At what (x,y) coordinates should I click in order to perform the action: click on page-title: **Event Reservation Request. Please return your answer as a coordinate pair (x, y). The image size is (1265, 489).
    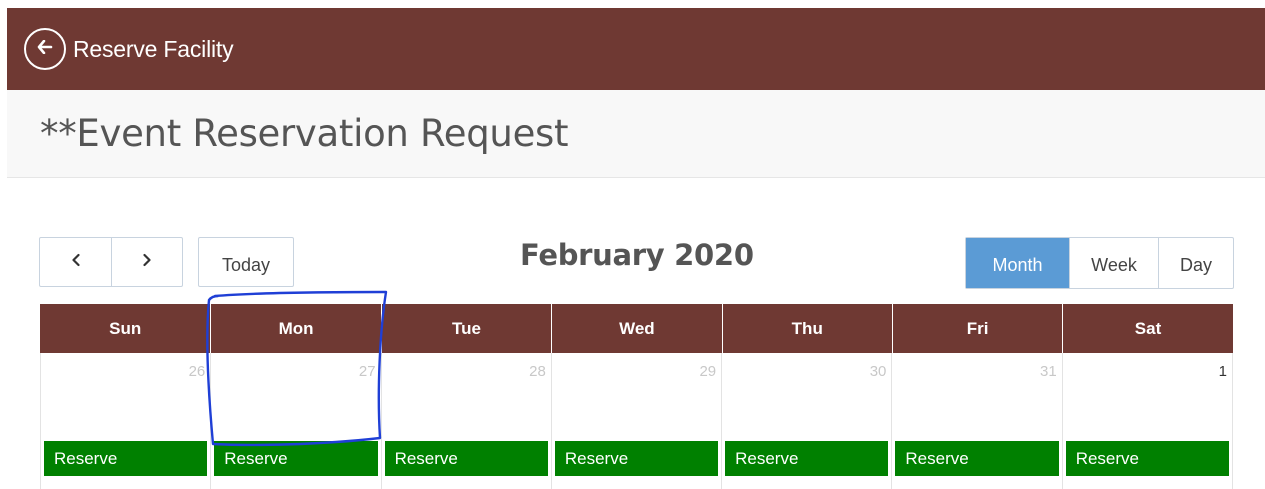
    Looking at the image, I should click on (304, 133).